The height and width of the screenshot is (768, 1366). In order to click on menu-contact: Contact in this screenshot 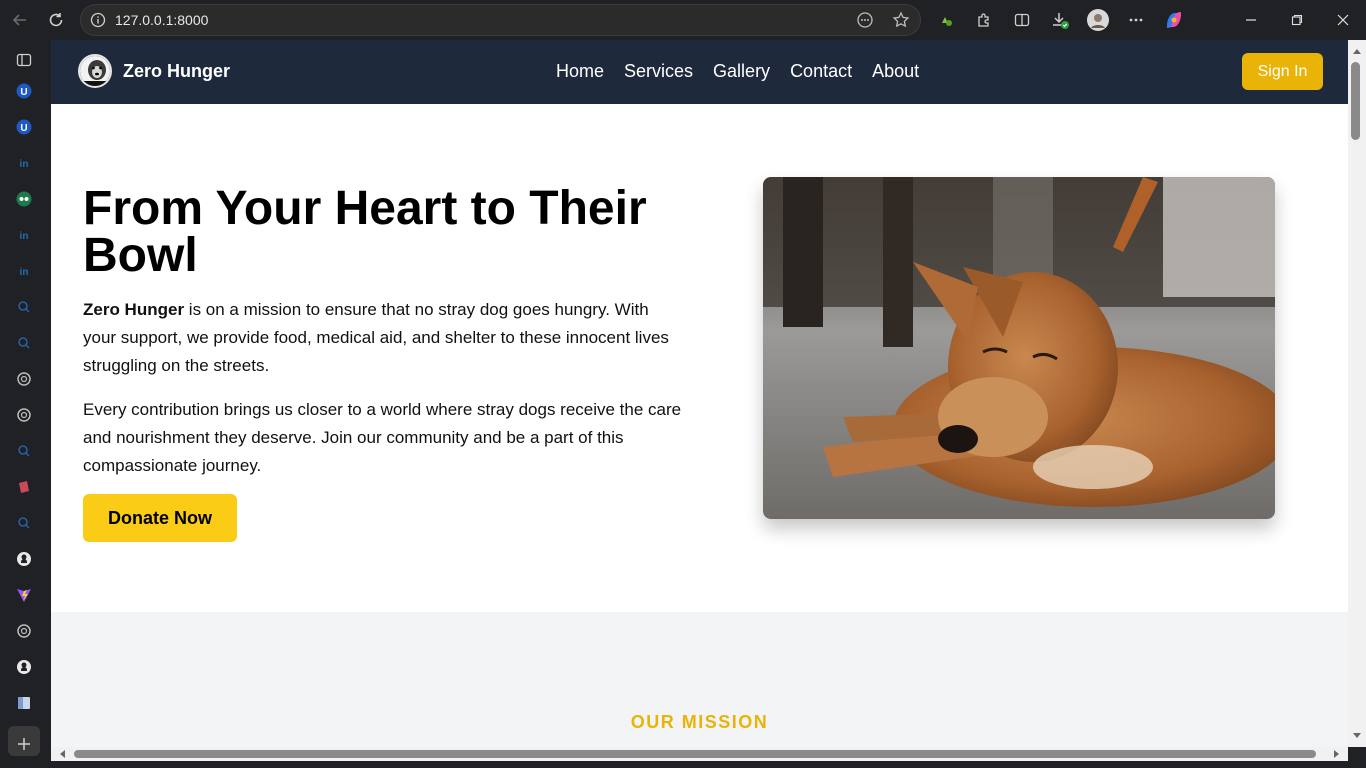, I will do `click(821, 71)`.